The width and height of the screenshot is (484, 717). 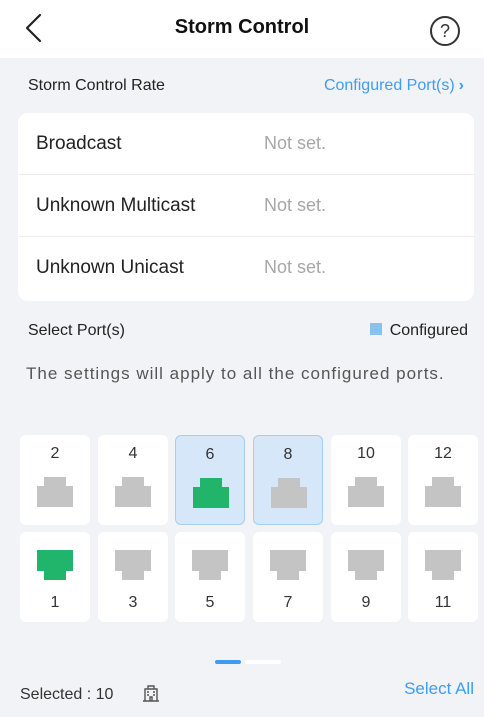 What do you see at coordinates (375, 329) in the screenshot?
I see `configured-swatch` at bounding box center [375, 329].